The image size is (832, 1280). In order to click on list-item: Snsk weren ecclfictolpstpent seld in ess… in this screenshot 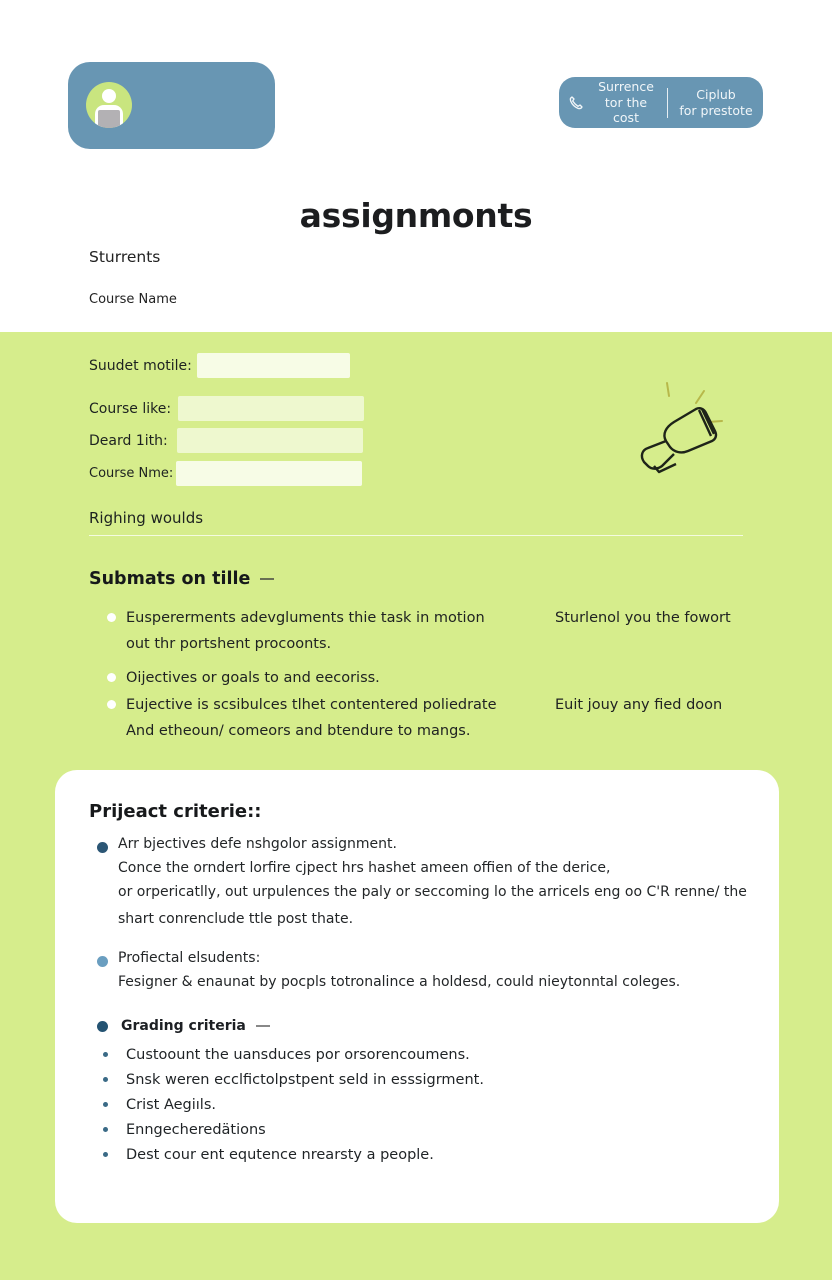, I will do `click(293, 1079)`.